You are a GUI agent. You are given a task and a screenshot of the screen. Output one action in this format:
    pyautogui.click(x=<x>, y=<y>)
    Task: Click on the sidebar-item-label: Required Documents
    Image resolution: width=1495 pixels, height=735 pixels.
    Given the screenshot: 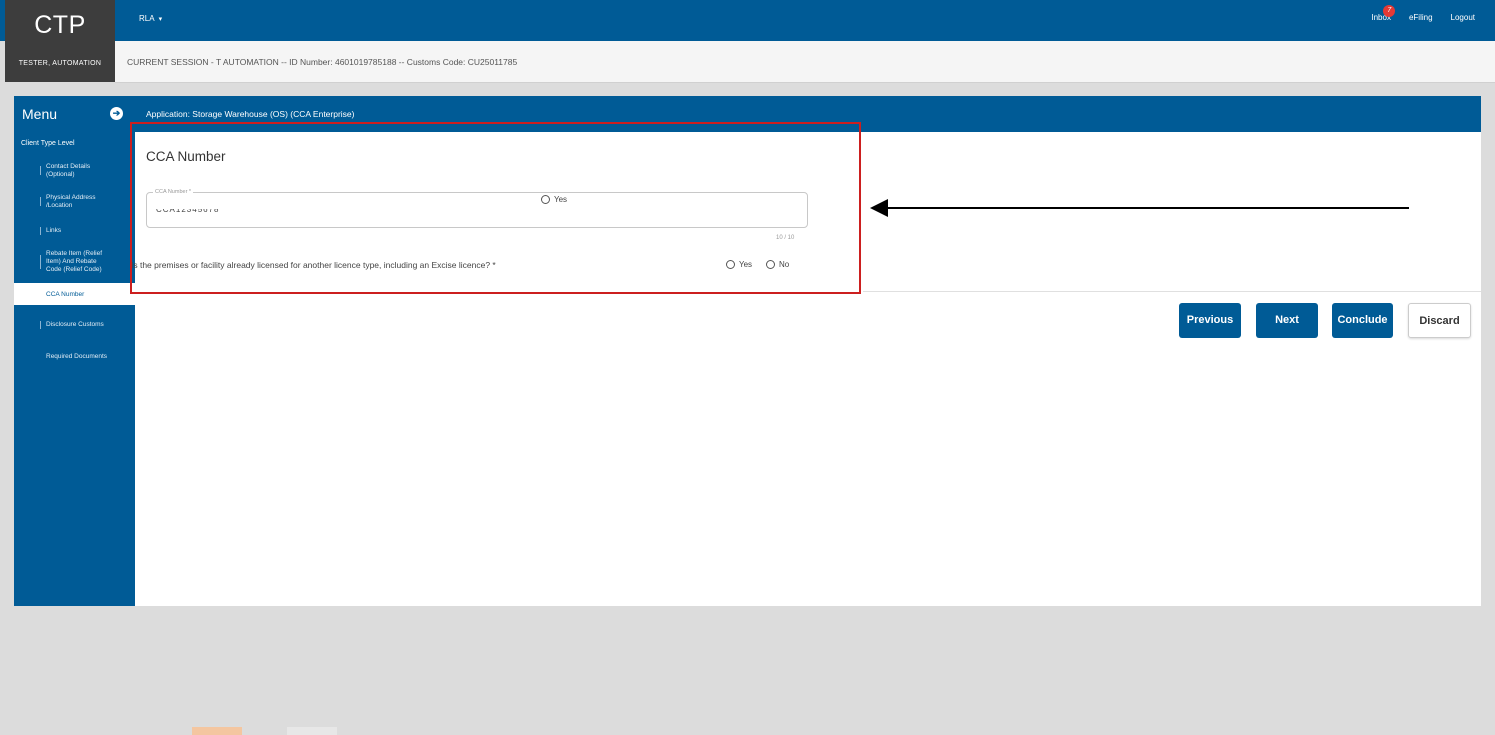 What is the action you would take?
    pyautogui.click(x=77, y=356)
    